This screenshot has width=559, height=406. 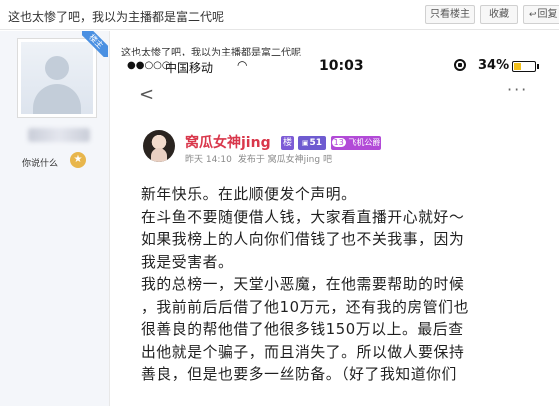 What do you see at coordinates (78, 160) in the screenshot?
I see `trophy-icon: ★` at bounding box center [78, 160].